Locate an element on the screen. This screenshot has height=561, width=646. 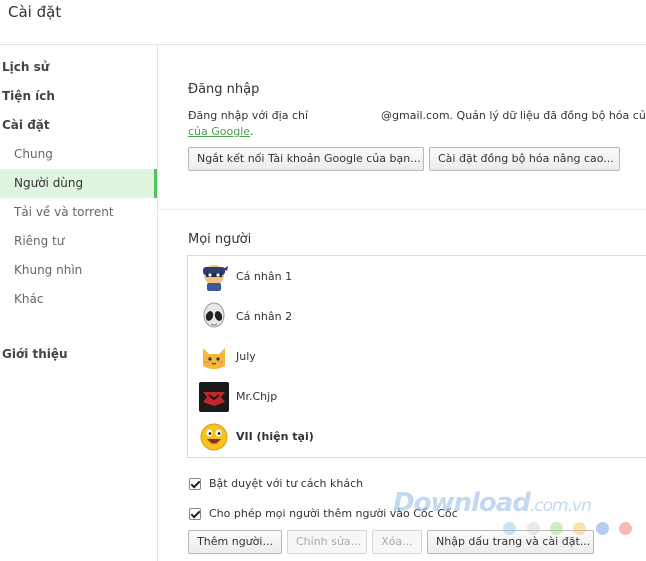
section-divider is located at coordinates (402, 209).